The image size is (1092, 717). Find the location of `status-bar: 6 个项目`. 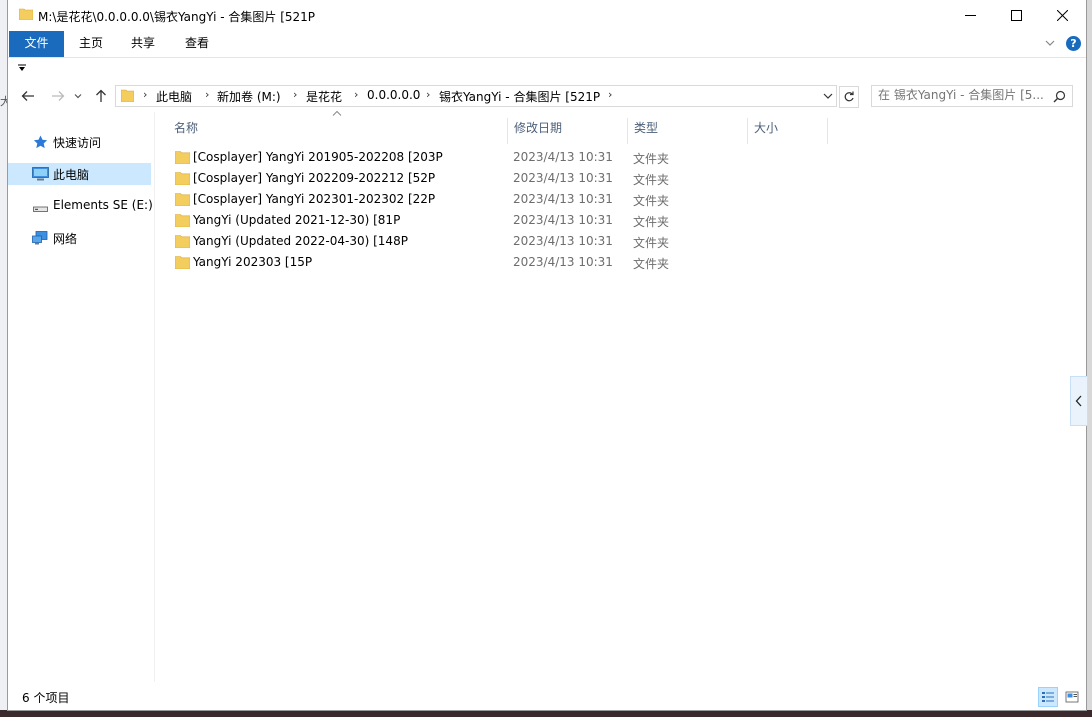

status-bar: 6 个项目 is located at coordinates (547, 697).